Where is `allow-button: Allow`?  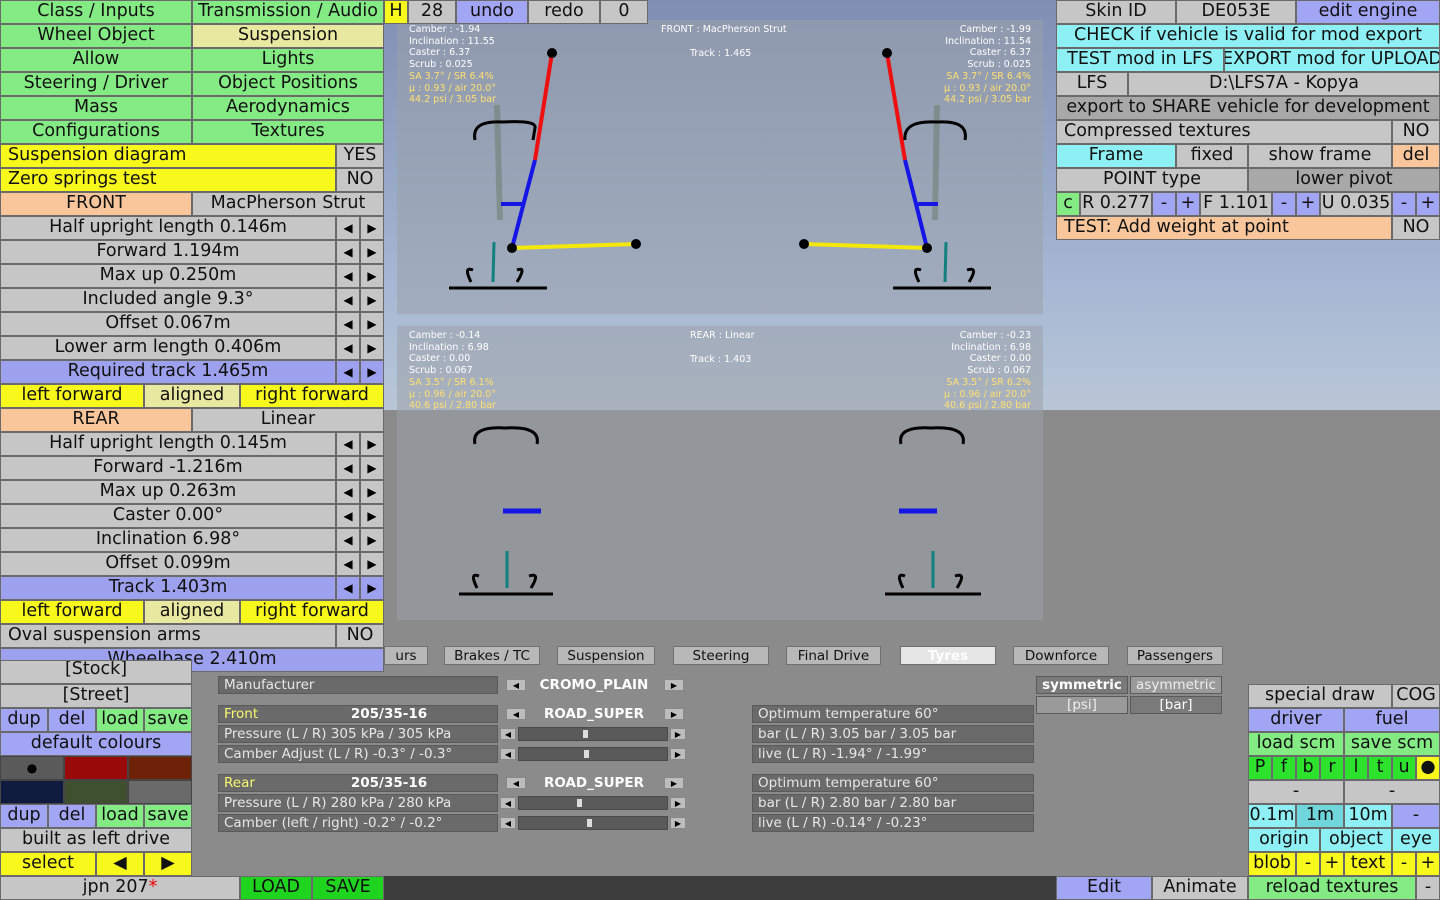 allow-button: Allow is located at coordinates (96, 60).